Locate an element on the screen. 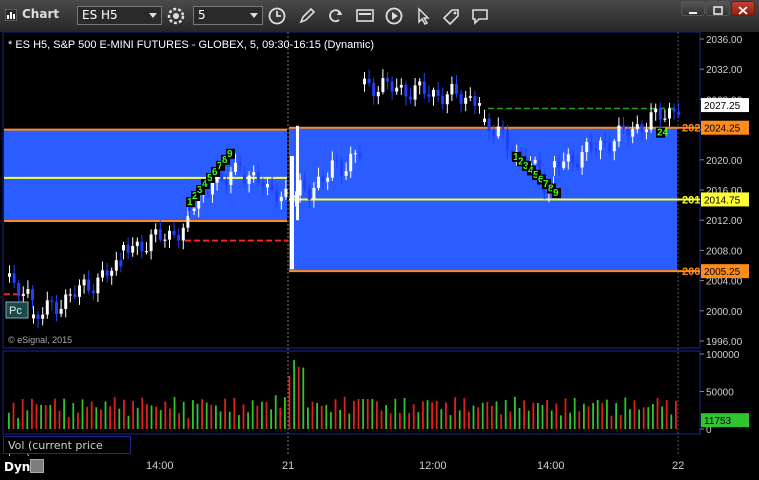 This screenshot has width=759, height=480. volume-study-label: Vol (current price bar) is located at coordinates (67, 450).